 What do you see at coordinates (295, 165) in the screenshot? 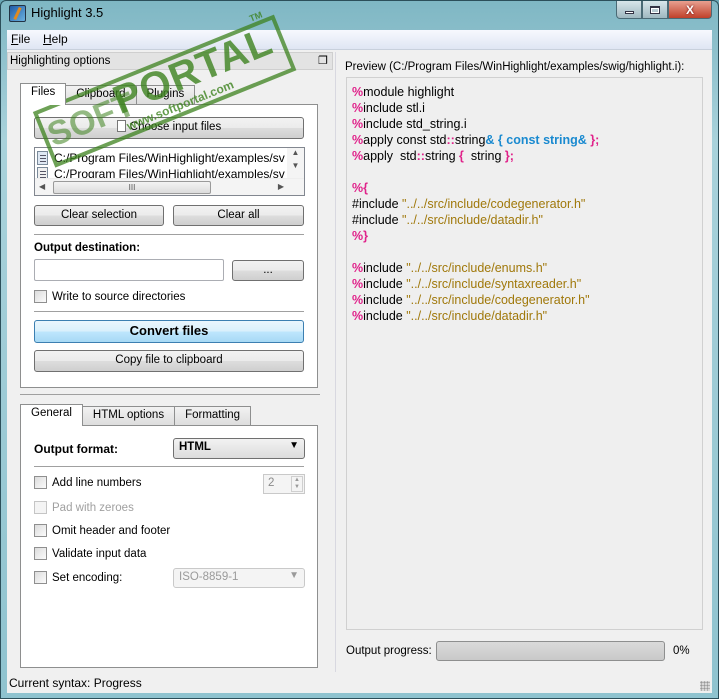
I see `scroll-down-icon: ▼` at bounding box center [295, 165].